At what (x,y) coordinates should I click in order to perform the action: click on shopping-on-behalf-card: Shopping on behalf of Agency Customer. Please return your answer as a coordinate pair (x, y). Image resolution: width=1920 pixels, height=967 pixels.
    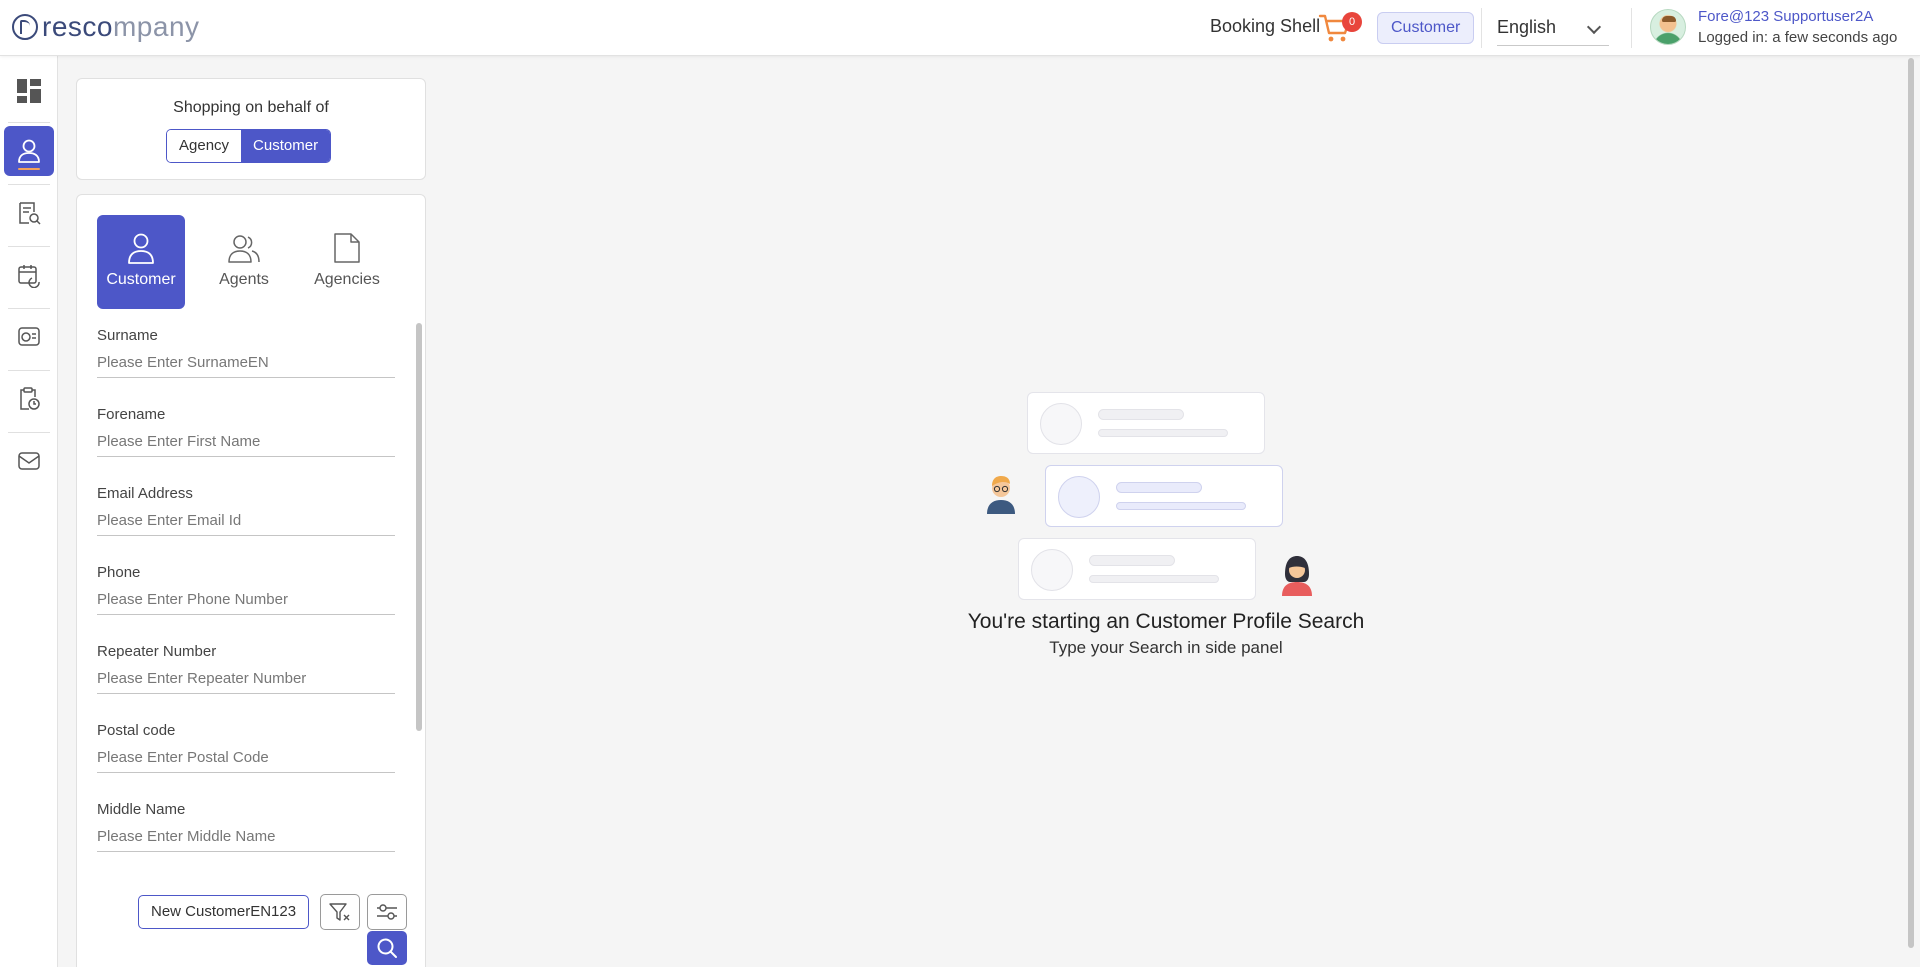
    Looking at the image, I should click on (251, 129).